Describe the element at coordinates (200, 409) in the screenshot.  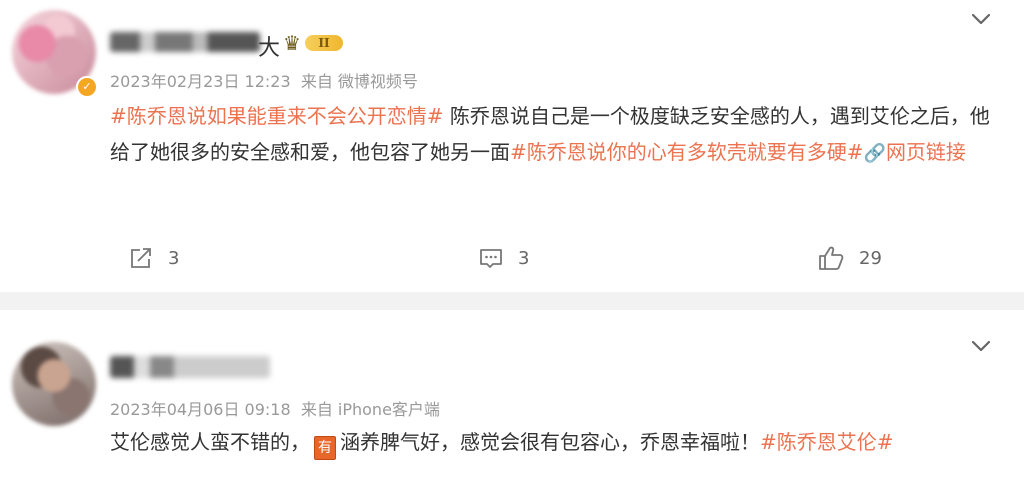
I see `timestamp: 2023年04月06日 09:18` at that location.